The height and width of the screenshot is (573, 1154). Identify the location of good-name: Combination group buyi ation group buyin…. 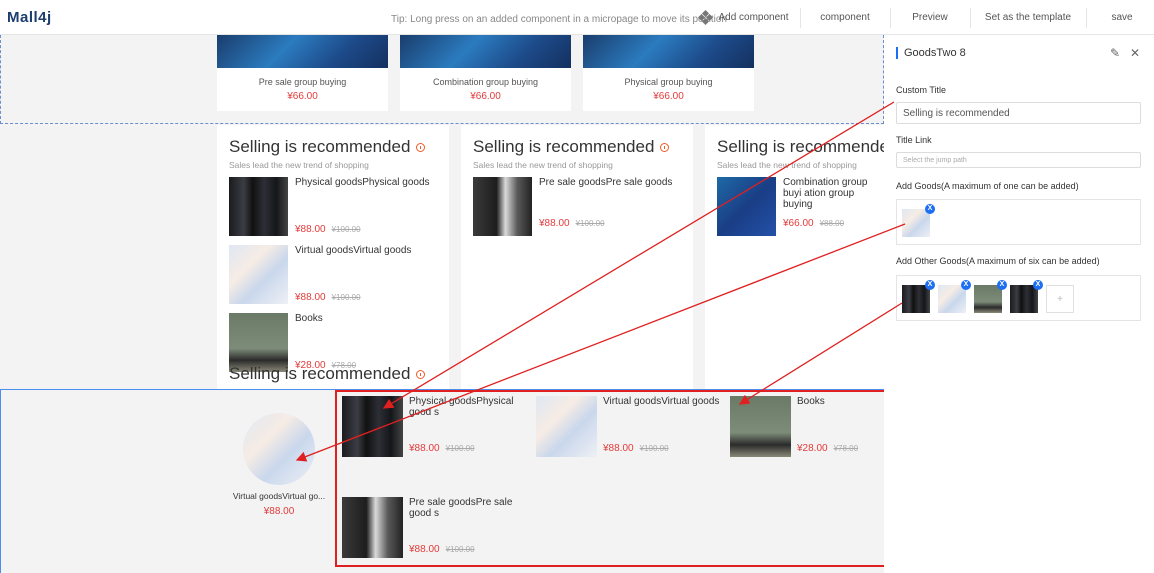
(825, 193).